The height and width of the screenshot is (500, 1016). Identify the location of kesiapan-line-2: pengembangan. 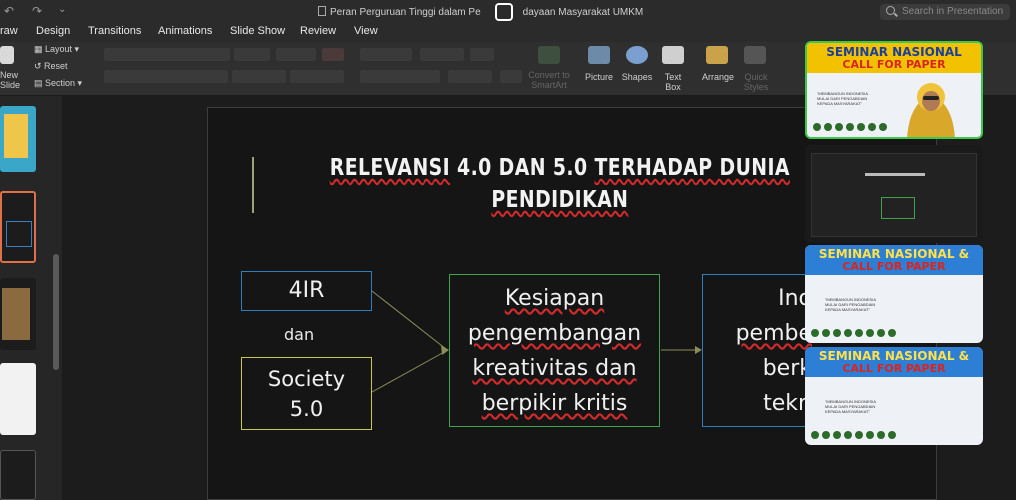
(554, 333).